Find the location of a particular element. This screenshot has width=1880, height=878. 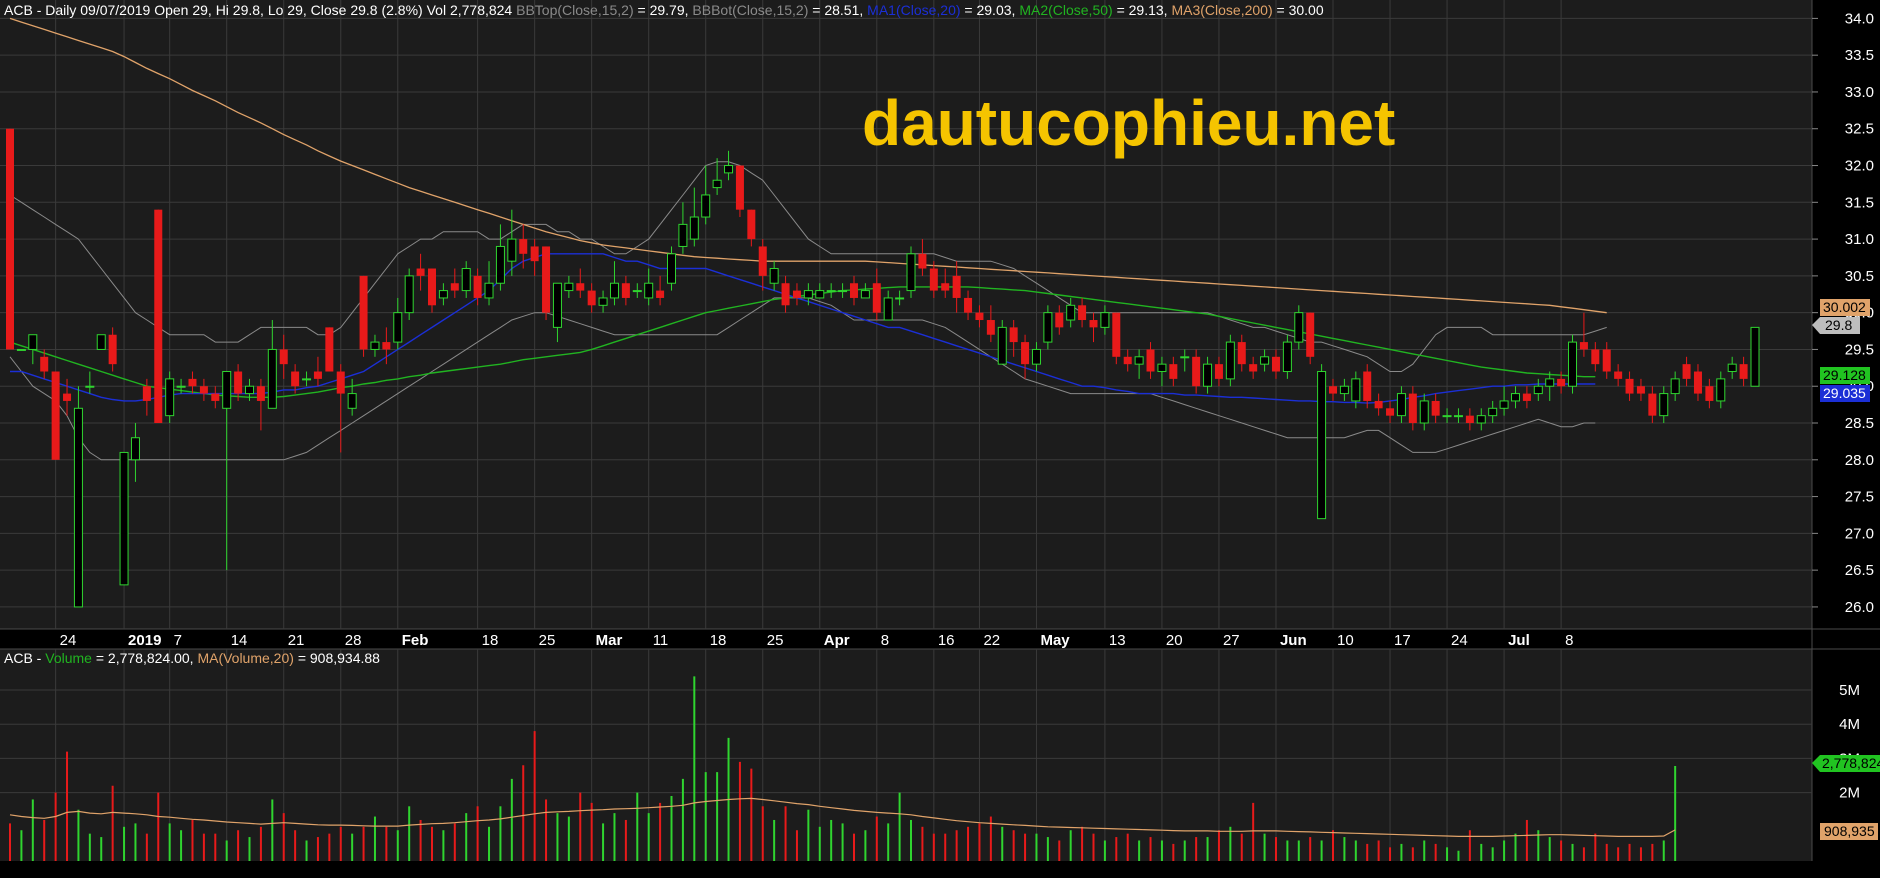

date-label: Jun is located at coordinates (1293, 640).